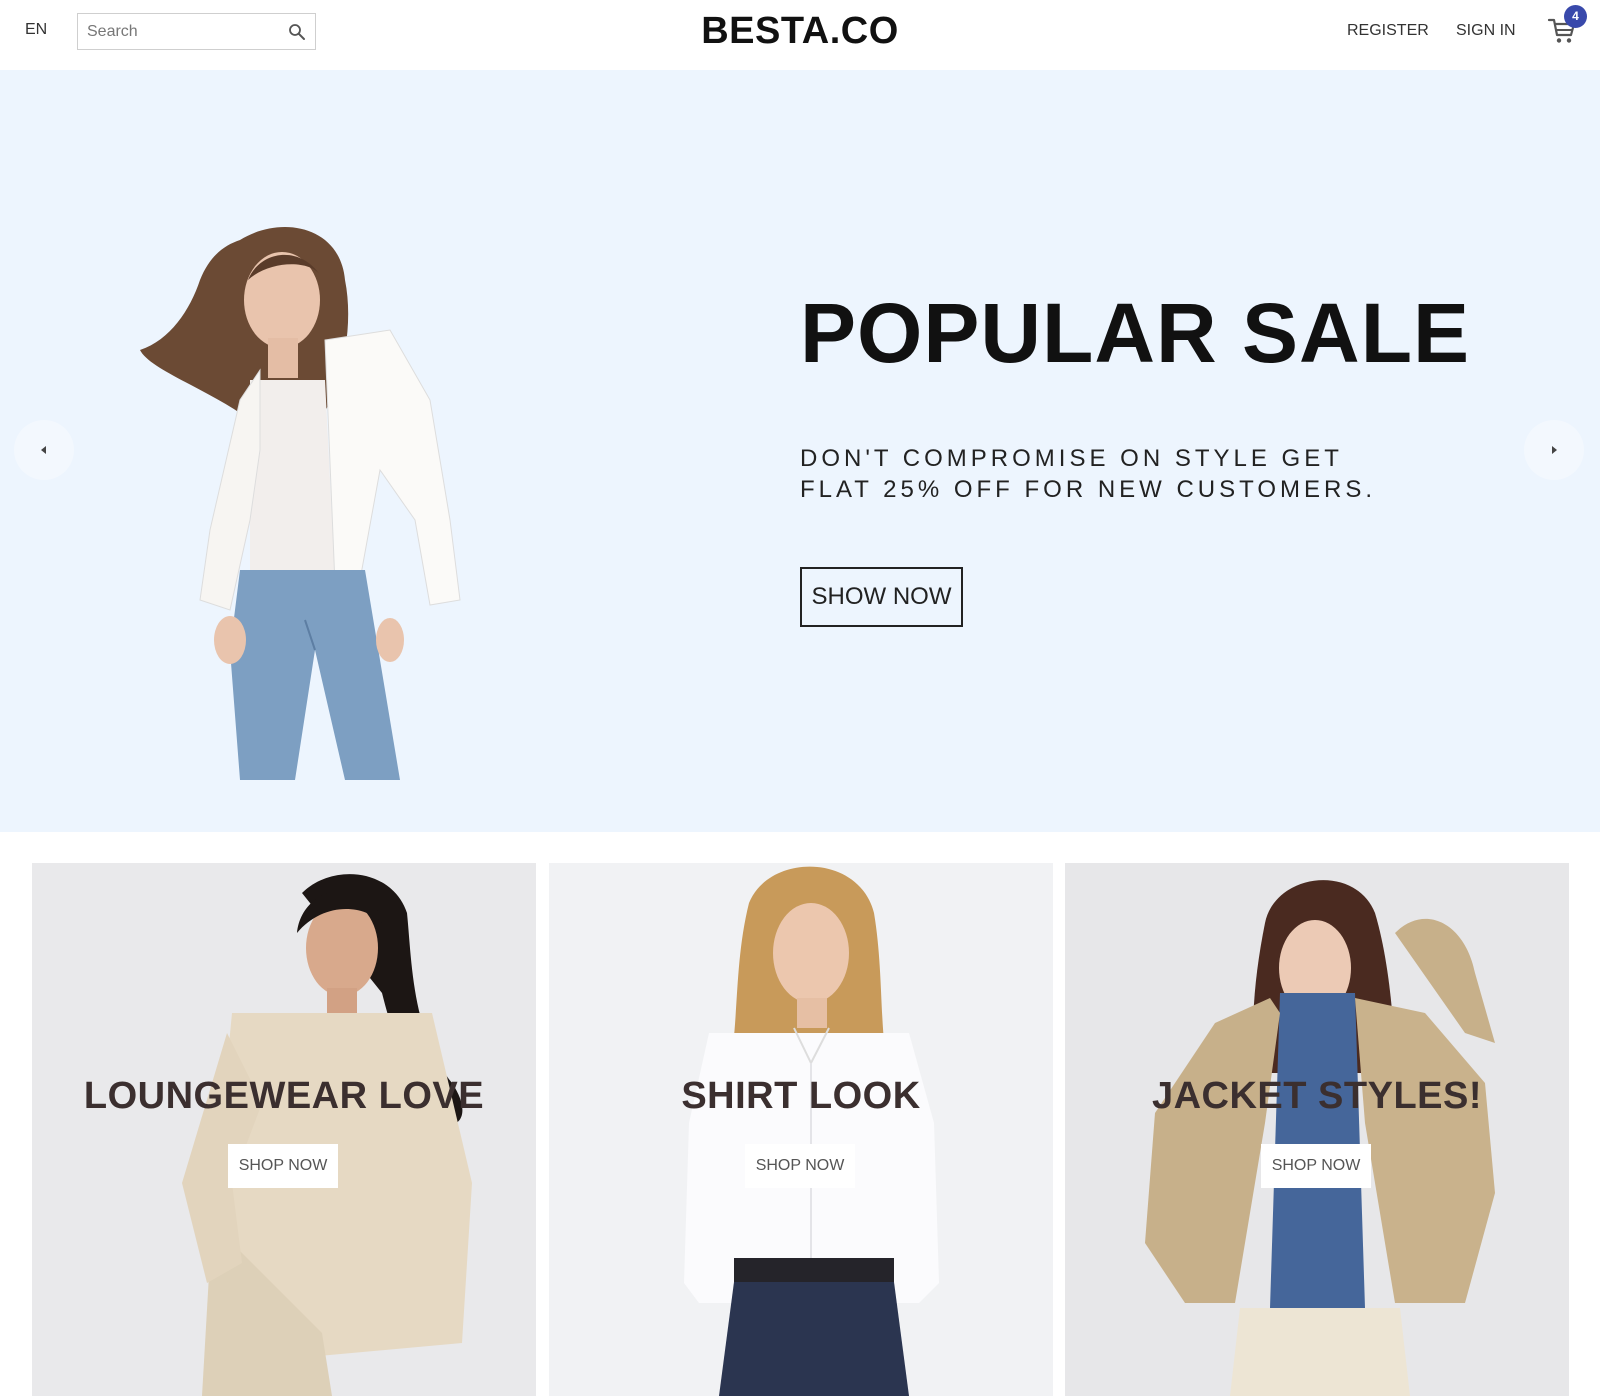 The height and width of the screenshot is (1400, 1600). I want to click on hero-title: POPULAR SALE, so click(1135, 333).